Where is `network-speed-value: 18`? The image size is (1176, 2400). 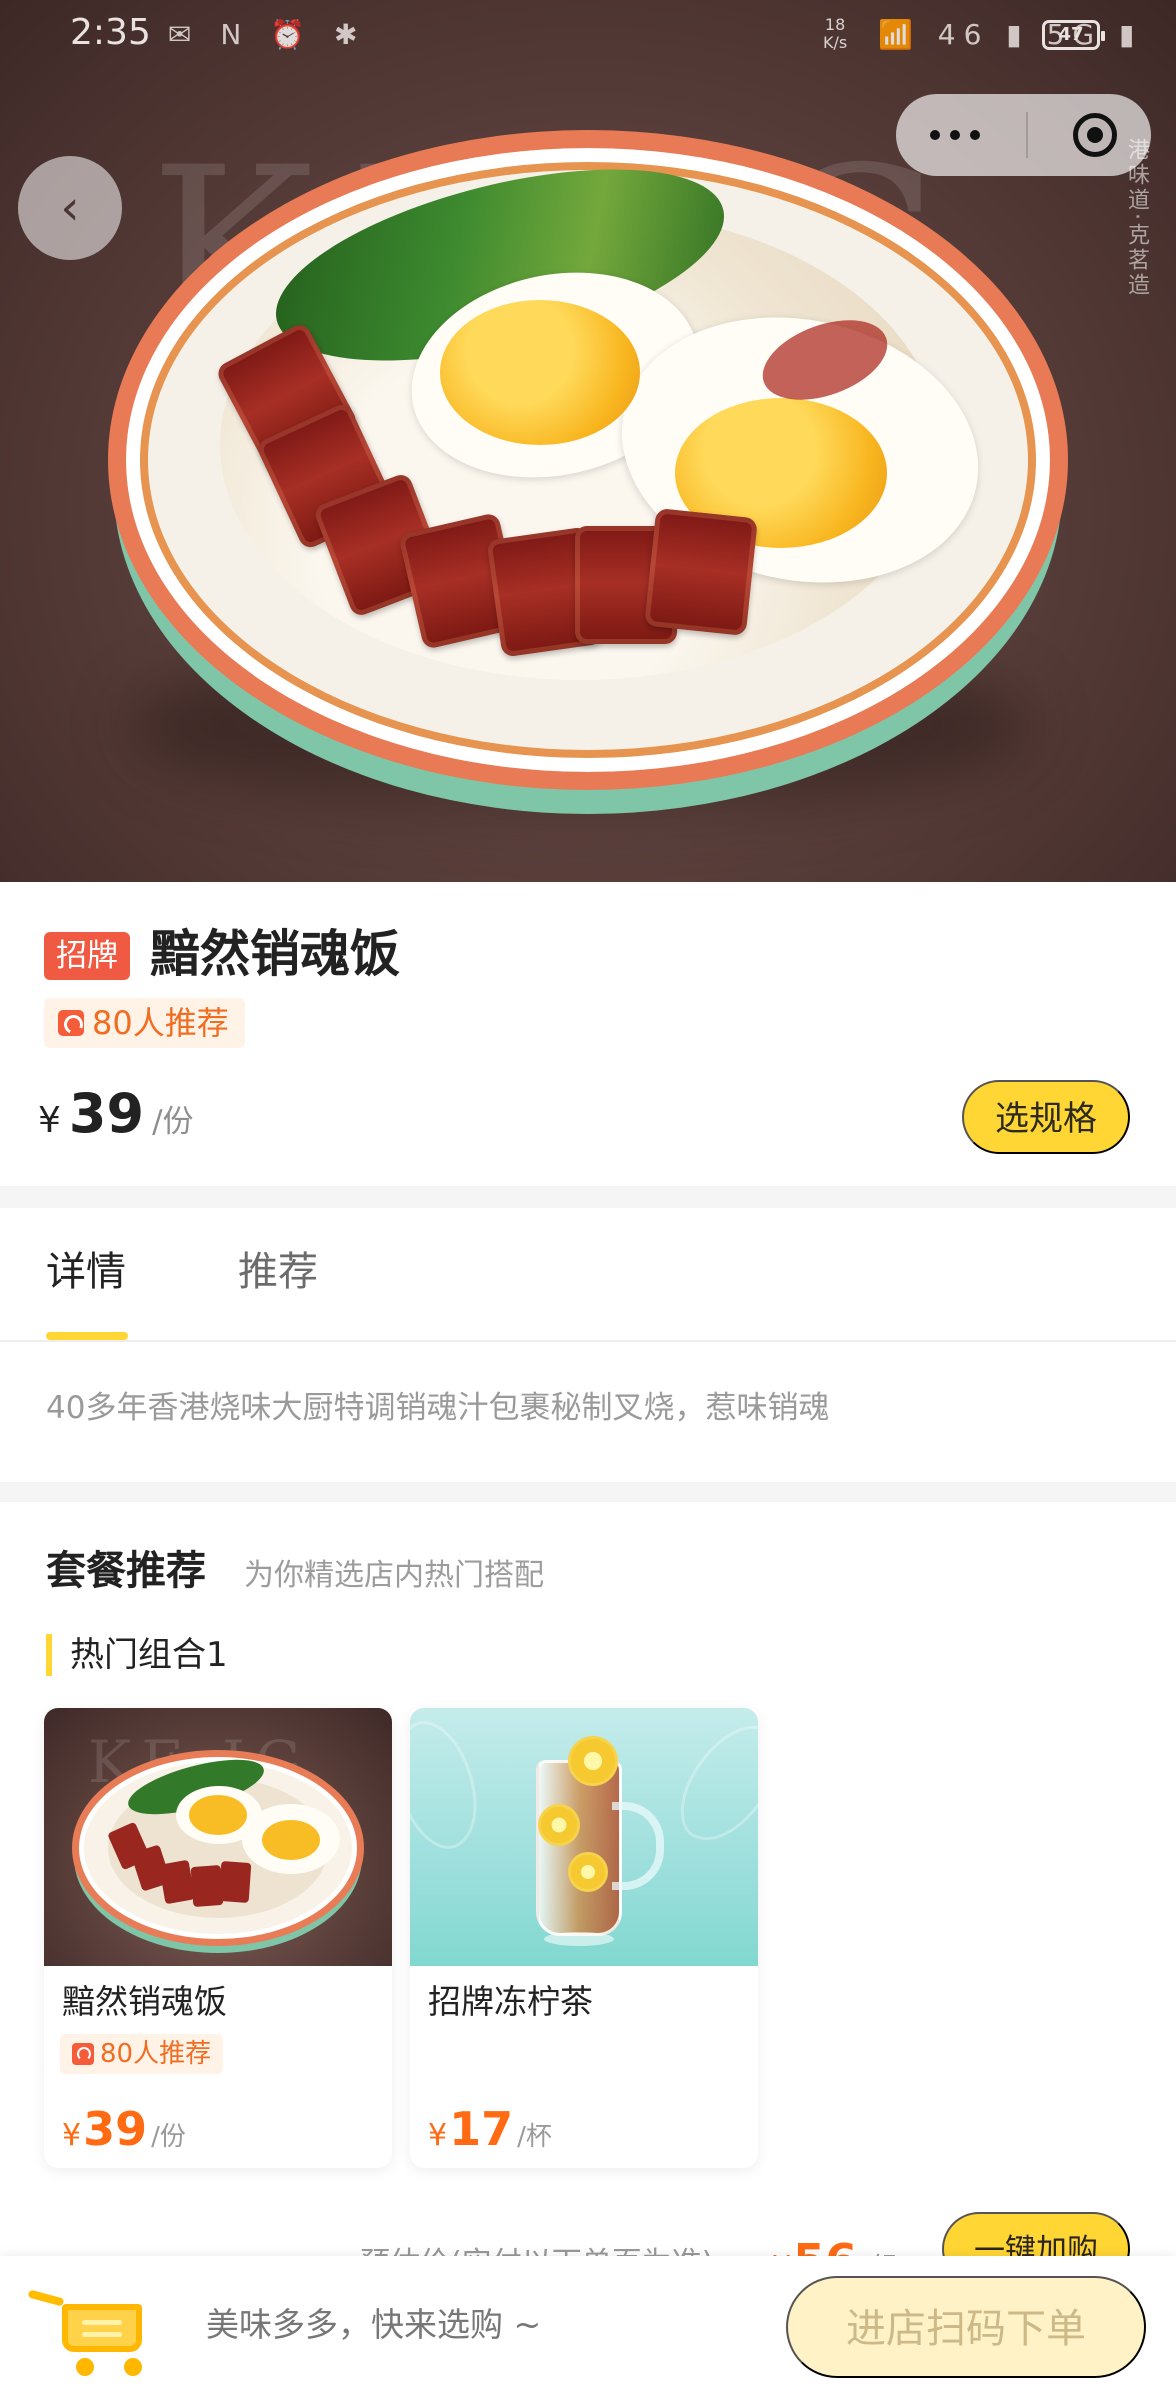 network-speed-value: 18 is located at coordinates (835, 24).